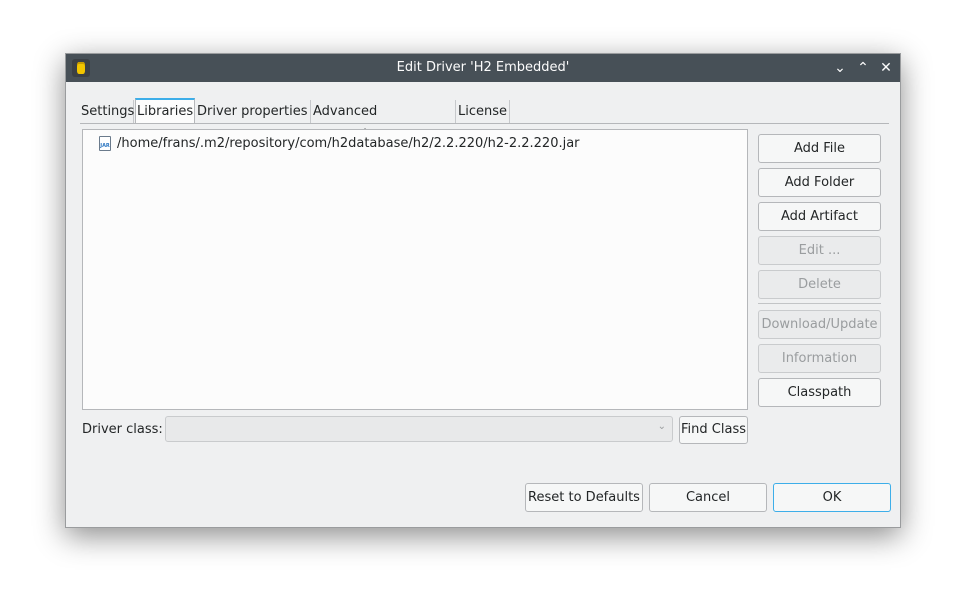  I want to click on window-title: Edit Driver 'H2 Embedded', so click(483, 67).